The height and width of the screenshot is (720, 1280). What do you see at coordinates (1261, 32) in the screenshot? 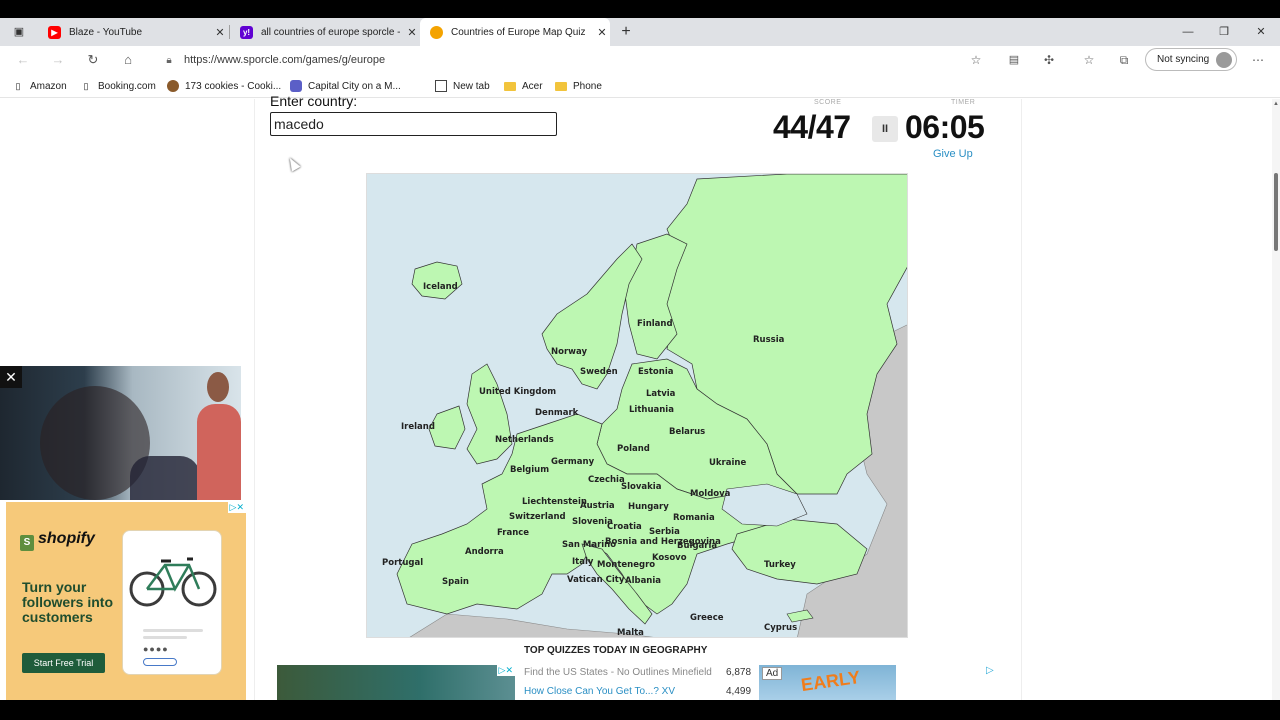
I see `close-window-icon: ✕` at bounding box center [1261, 32].